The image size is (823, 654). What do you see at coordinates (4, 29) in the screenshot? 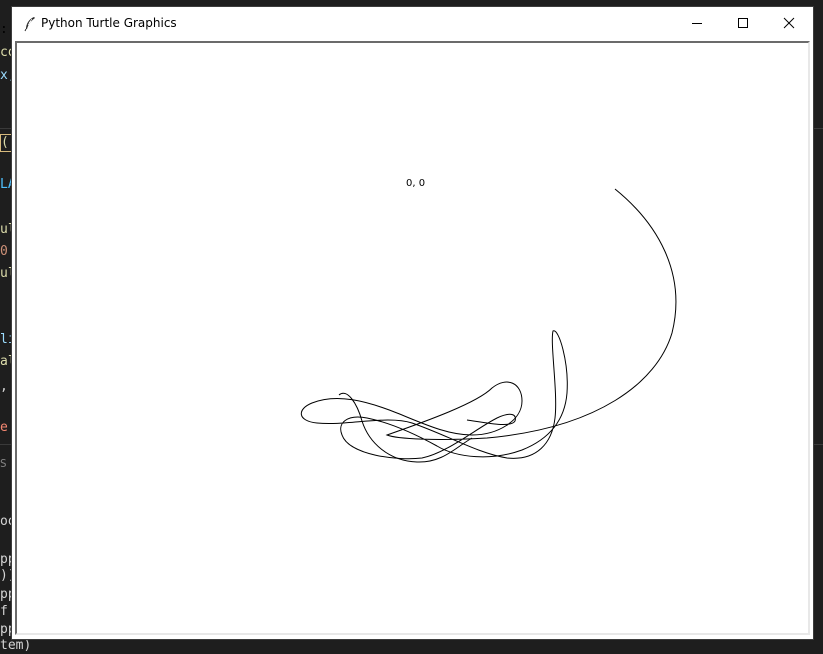
I see `editor-line: :` at bounding box center [4, 29].